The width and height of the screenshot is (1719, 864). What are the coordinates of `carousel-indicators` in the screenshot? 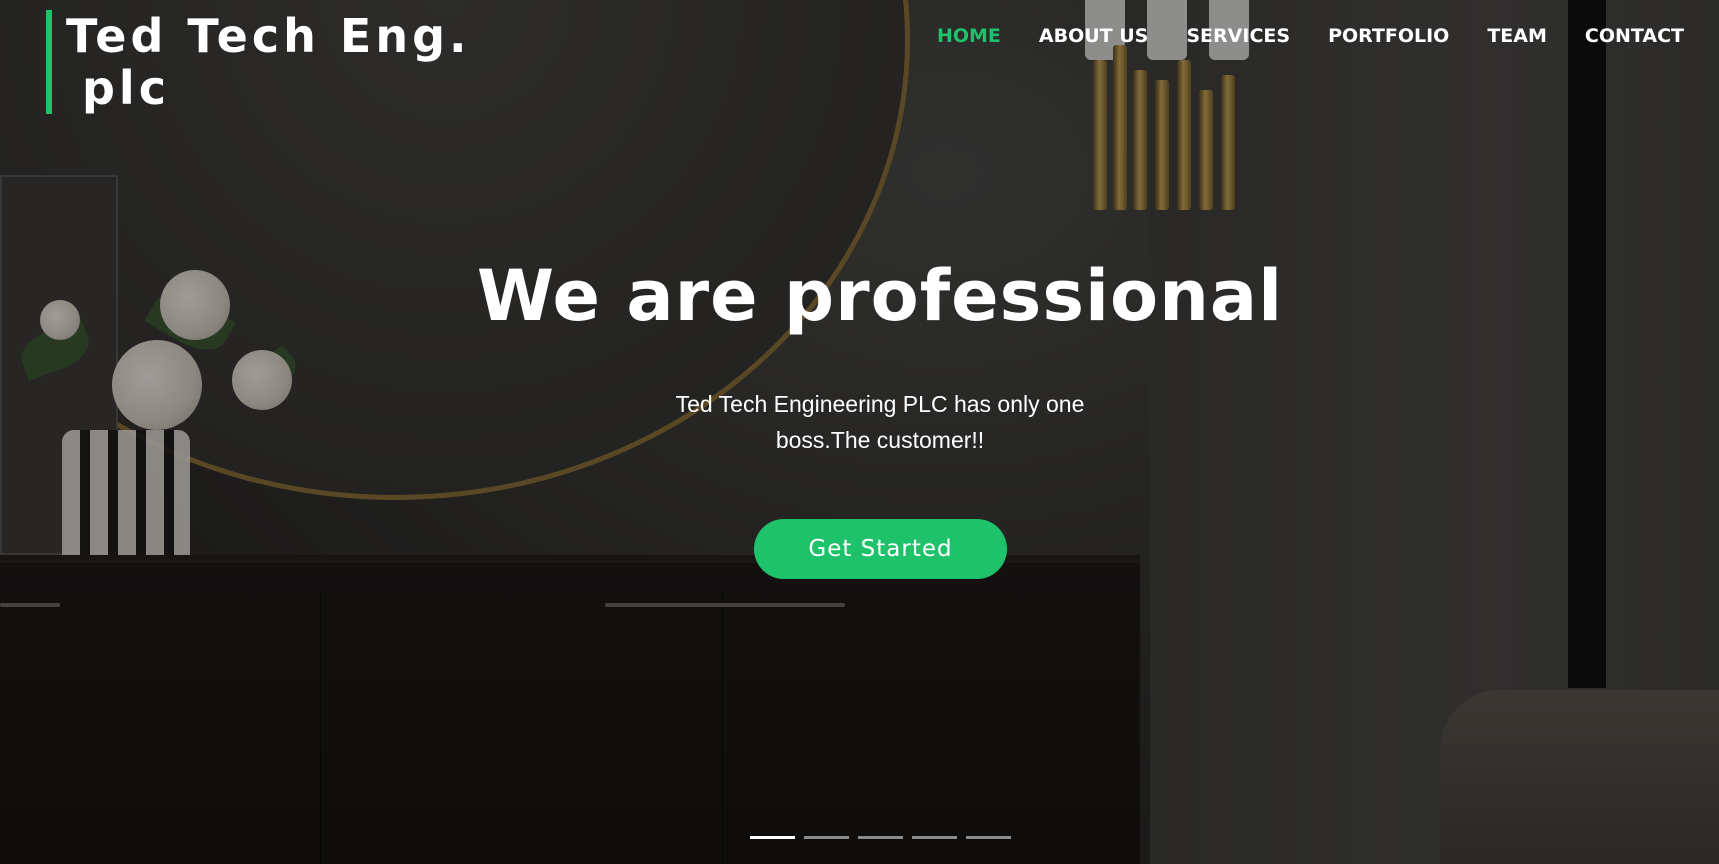 It's located at (880, 837).